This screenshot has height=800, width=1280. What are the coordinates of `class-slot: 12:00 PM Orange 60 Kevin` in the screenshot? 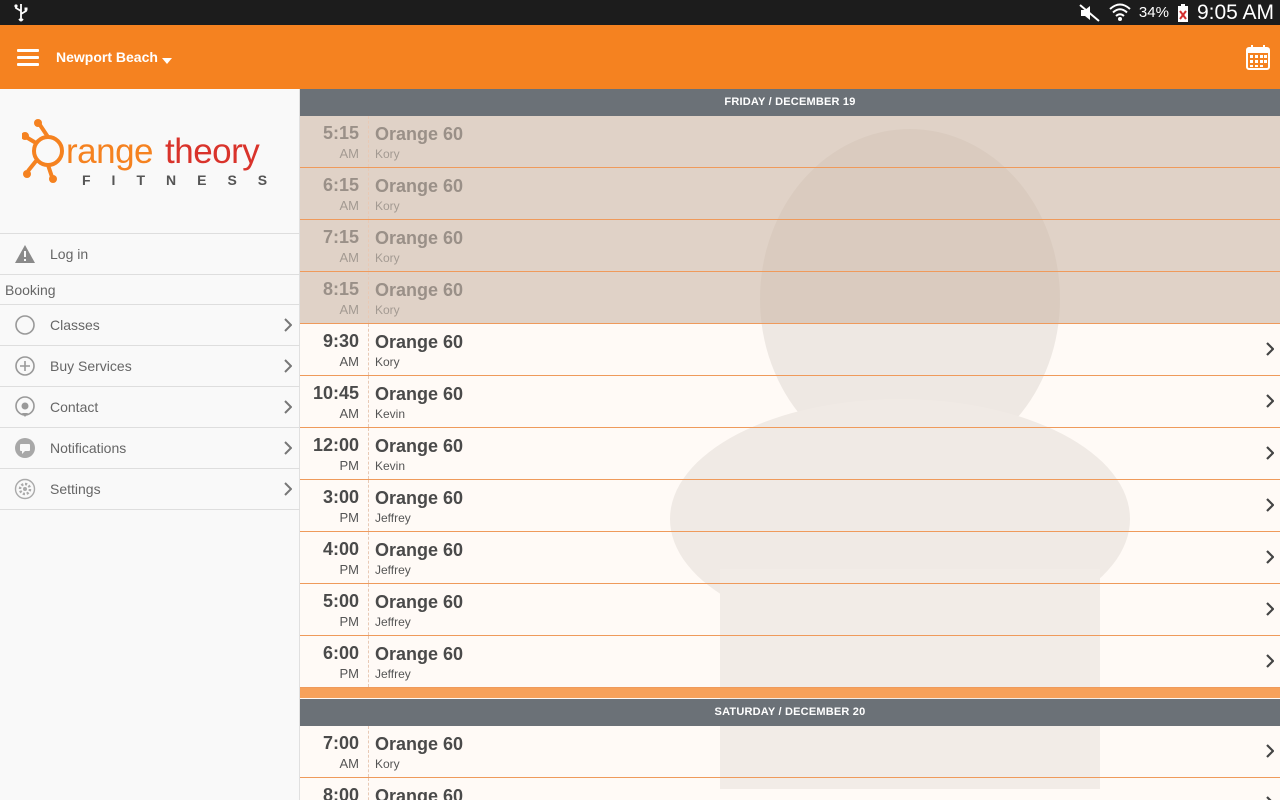 It's located at (790, 454).